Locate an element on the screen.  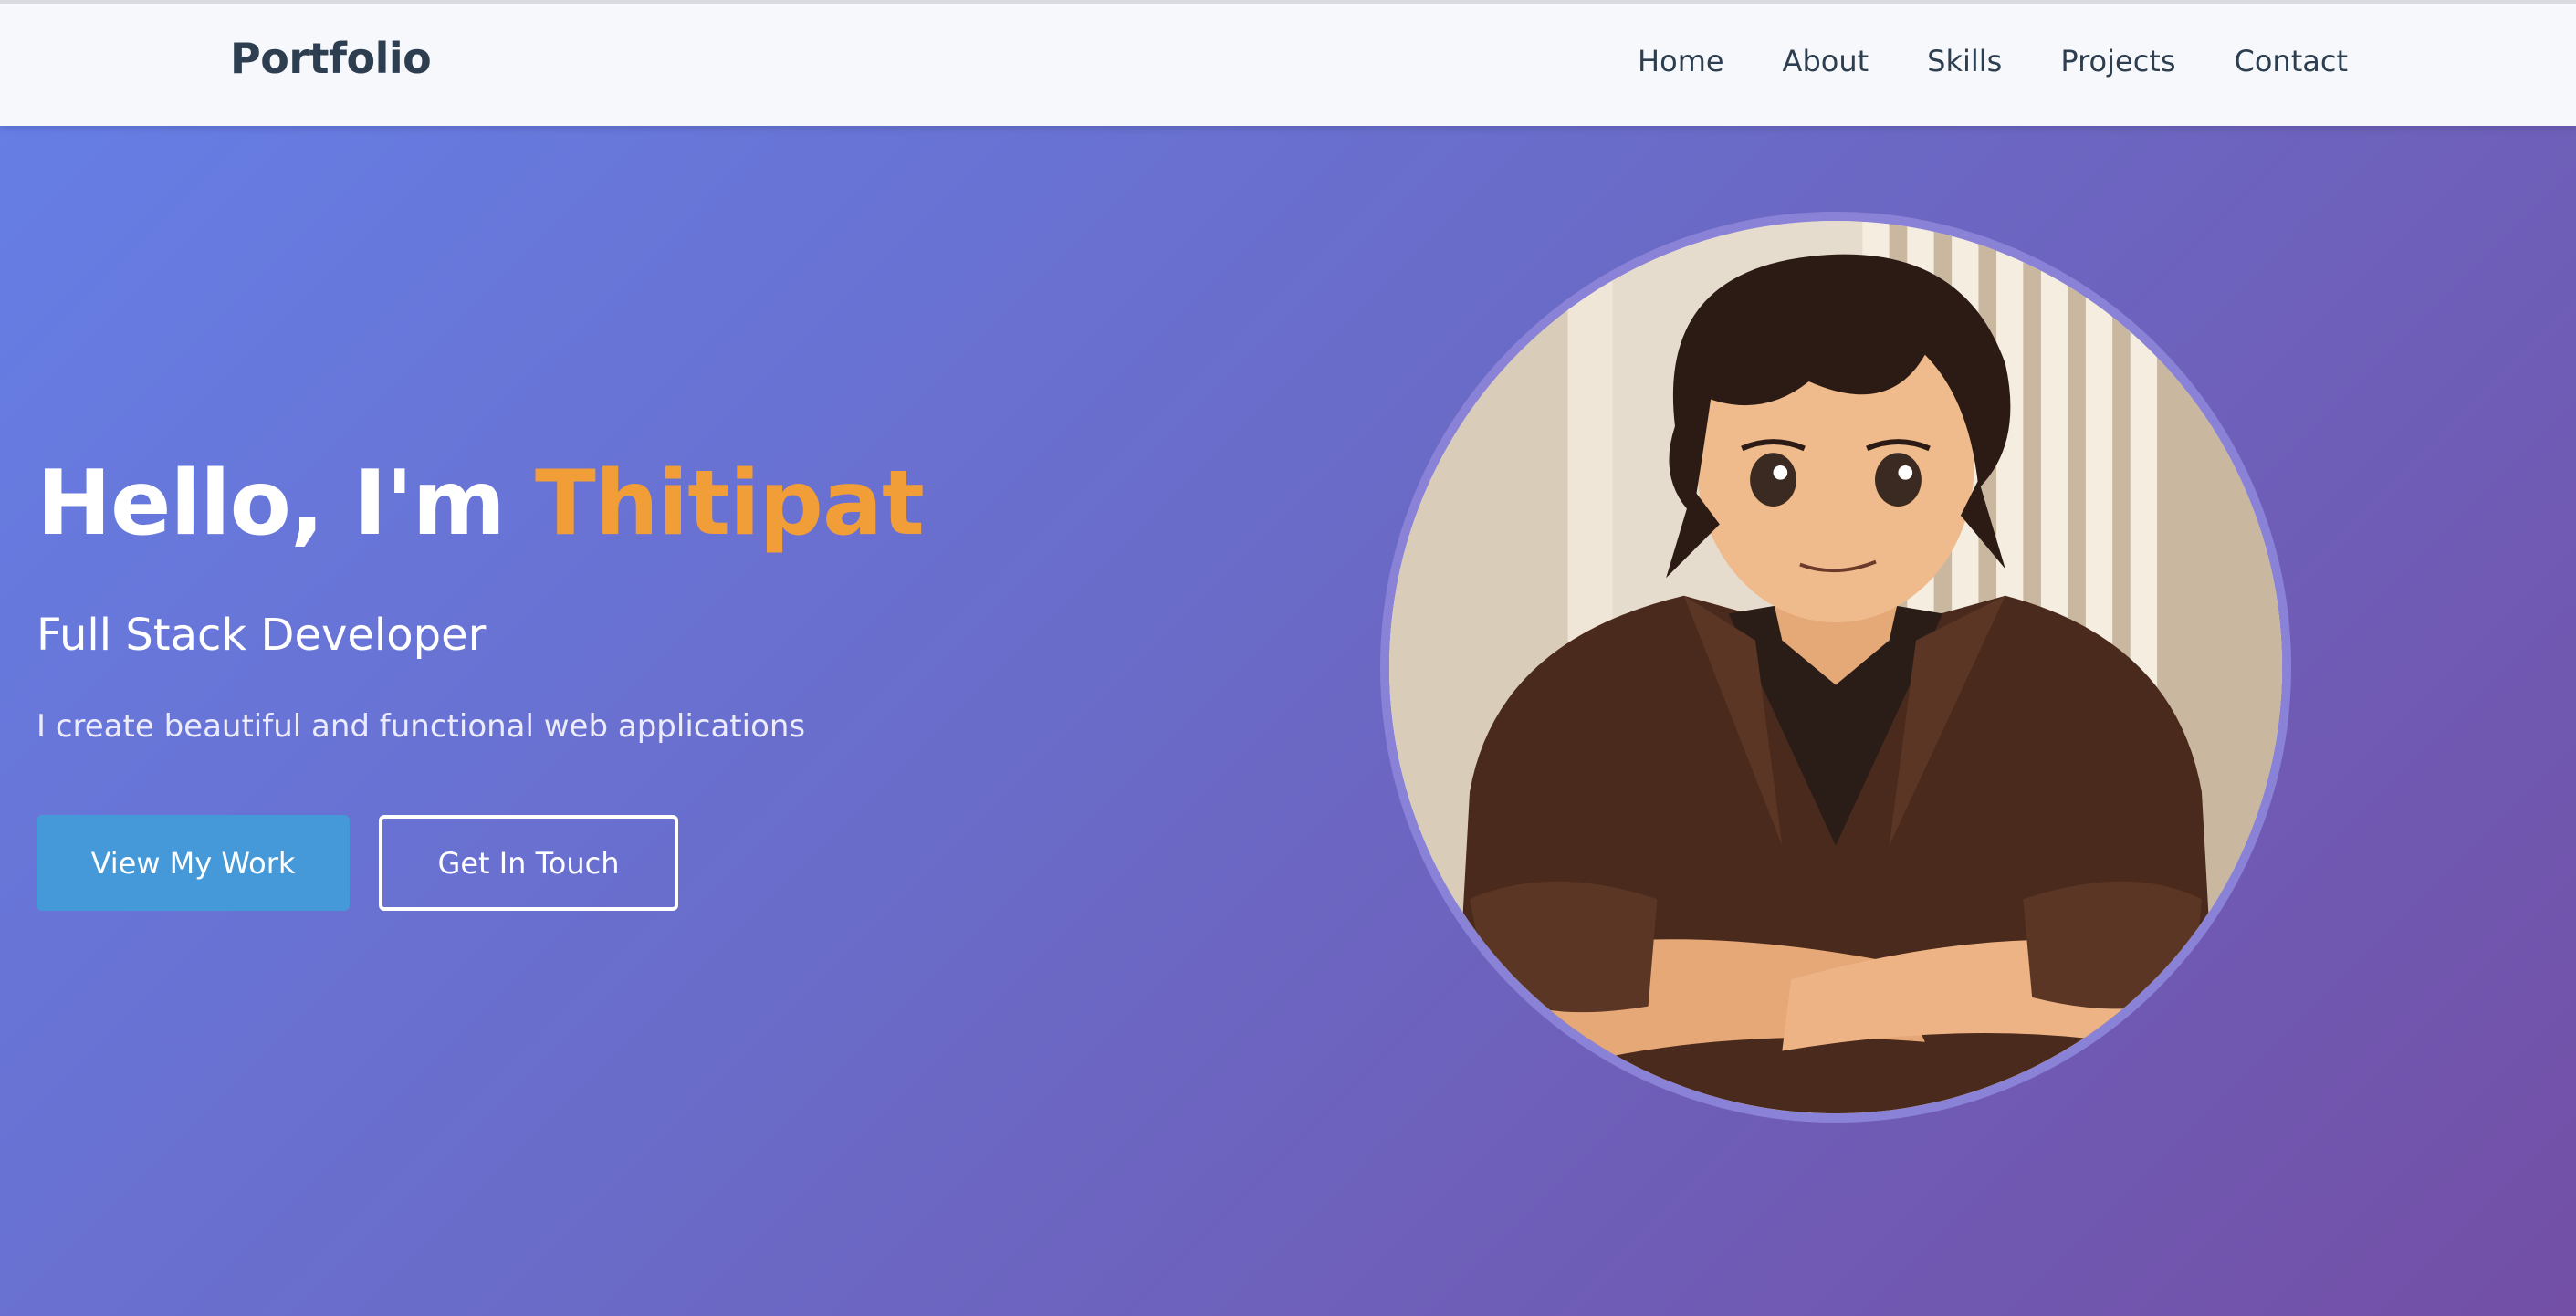
nav-link-about: About is located at coordinates (1826, 61).